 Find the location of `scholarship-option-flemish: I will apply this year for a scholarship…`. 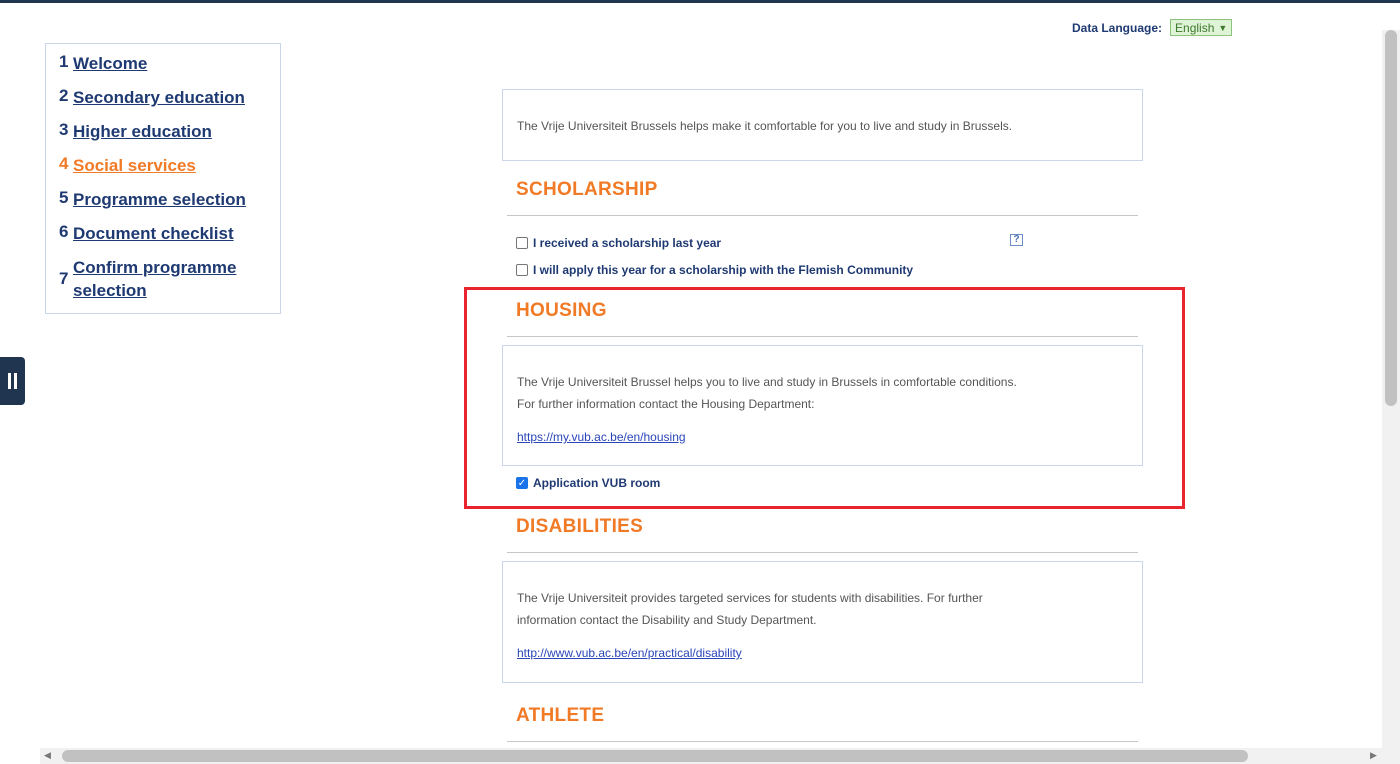

scholarship-option-flemish: I will apply this year for a scholarship… is located at coordinates (714, 270).